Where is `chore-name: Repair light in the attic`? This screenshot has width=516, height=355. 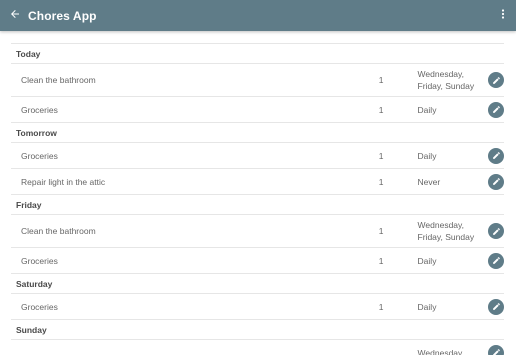 chore-name: Repair light in the attic is located at coordinates (63, 181).